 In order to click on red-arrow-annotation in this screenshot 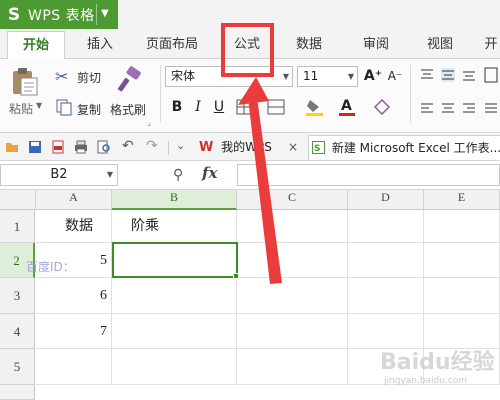, I will do `click(260, 180)`.